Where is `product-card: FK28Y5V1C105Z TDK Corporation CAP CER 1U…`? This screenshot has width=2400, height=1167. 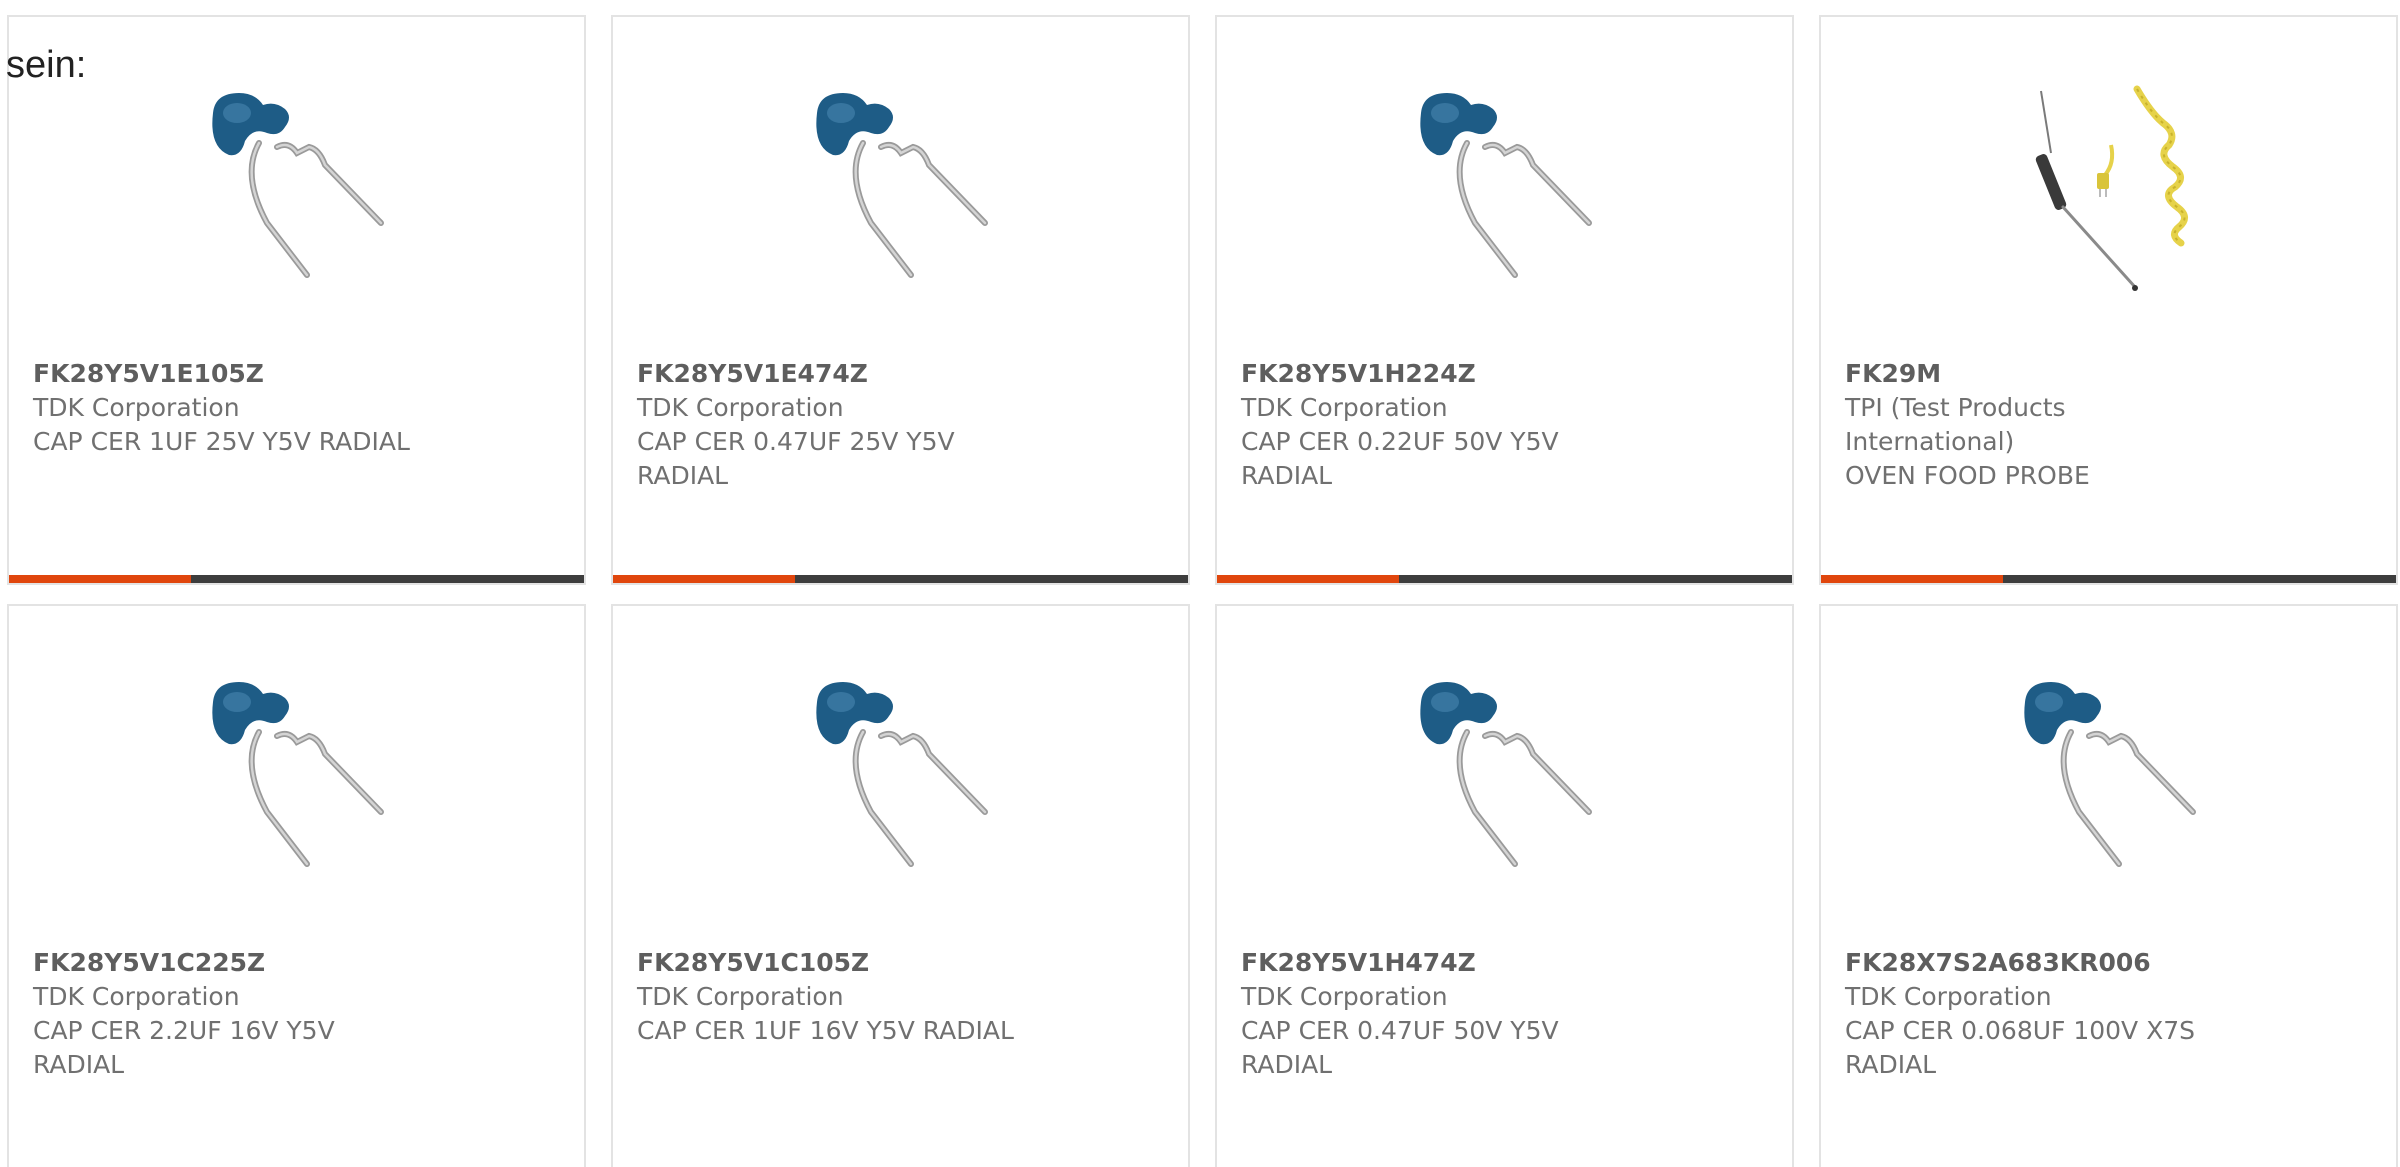
product-card: FK28Y5V1C105Z TDK Corporation CAP CER 1U… is located at coordinates (900, 885).